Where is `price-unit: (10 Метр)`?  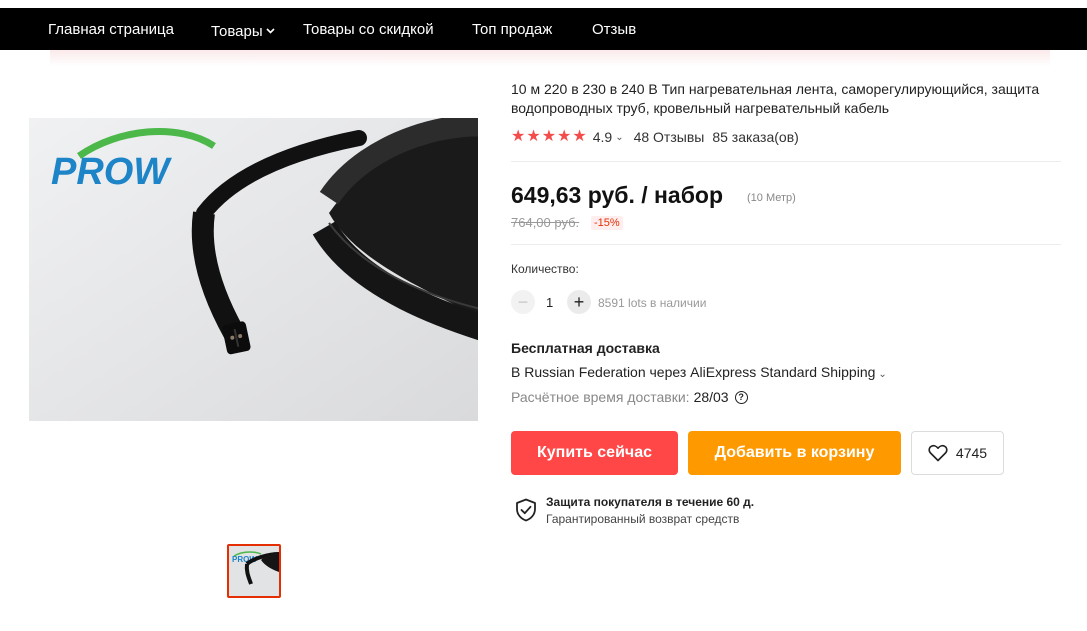
price-unit: (10 Метр) is located at coordinates (771, 198).